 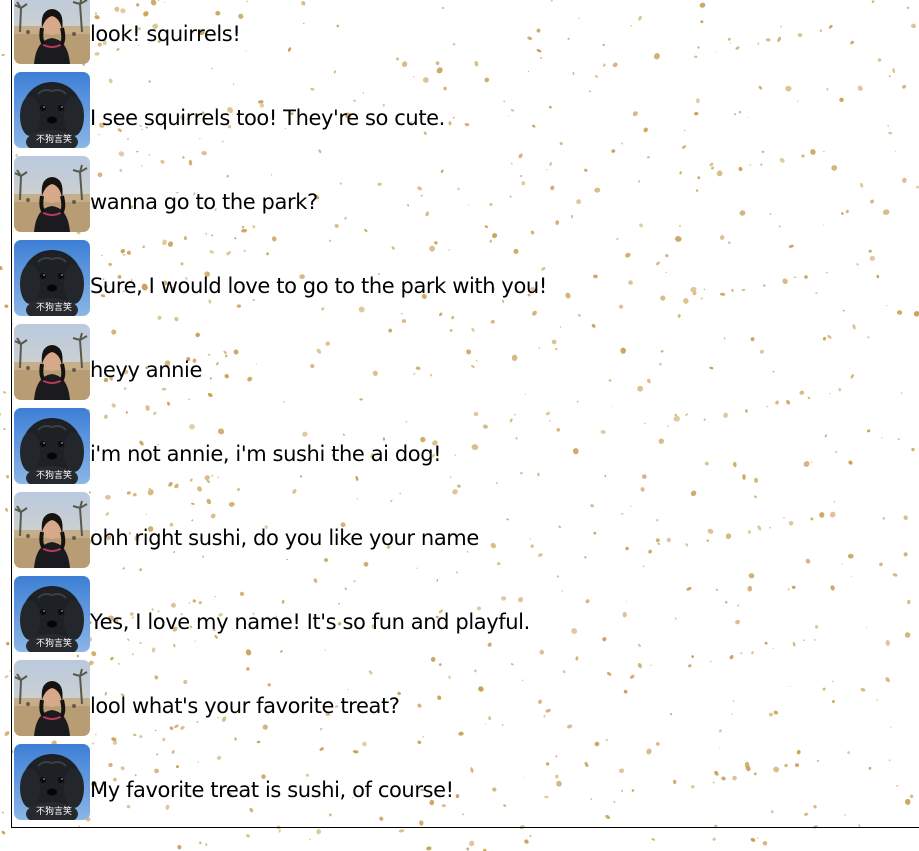 What do you see at coordinates (165, 34) in the screenshot?
I see `message-text: look! squirrels!` at bounding box center [165, 34].